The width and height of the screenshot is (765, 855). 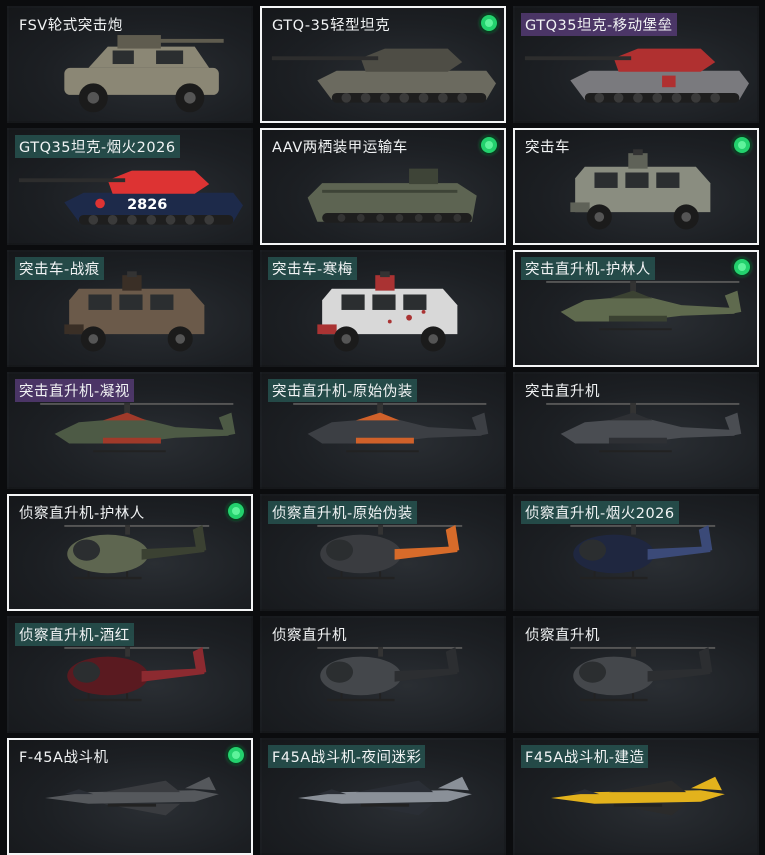 What do you see at coordinates (383, 796) in the screenshot?
I see `vehicle-skin-card: F45A战斗机-夜间迷彩` at bounding box center [383, 796].